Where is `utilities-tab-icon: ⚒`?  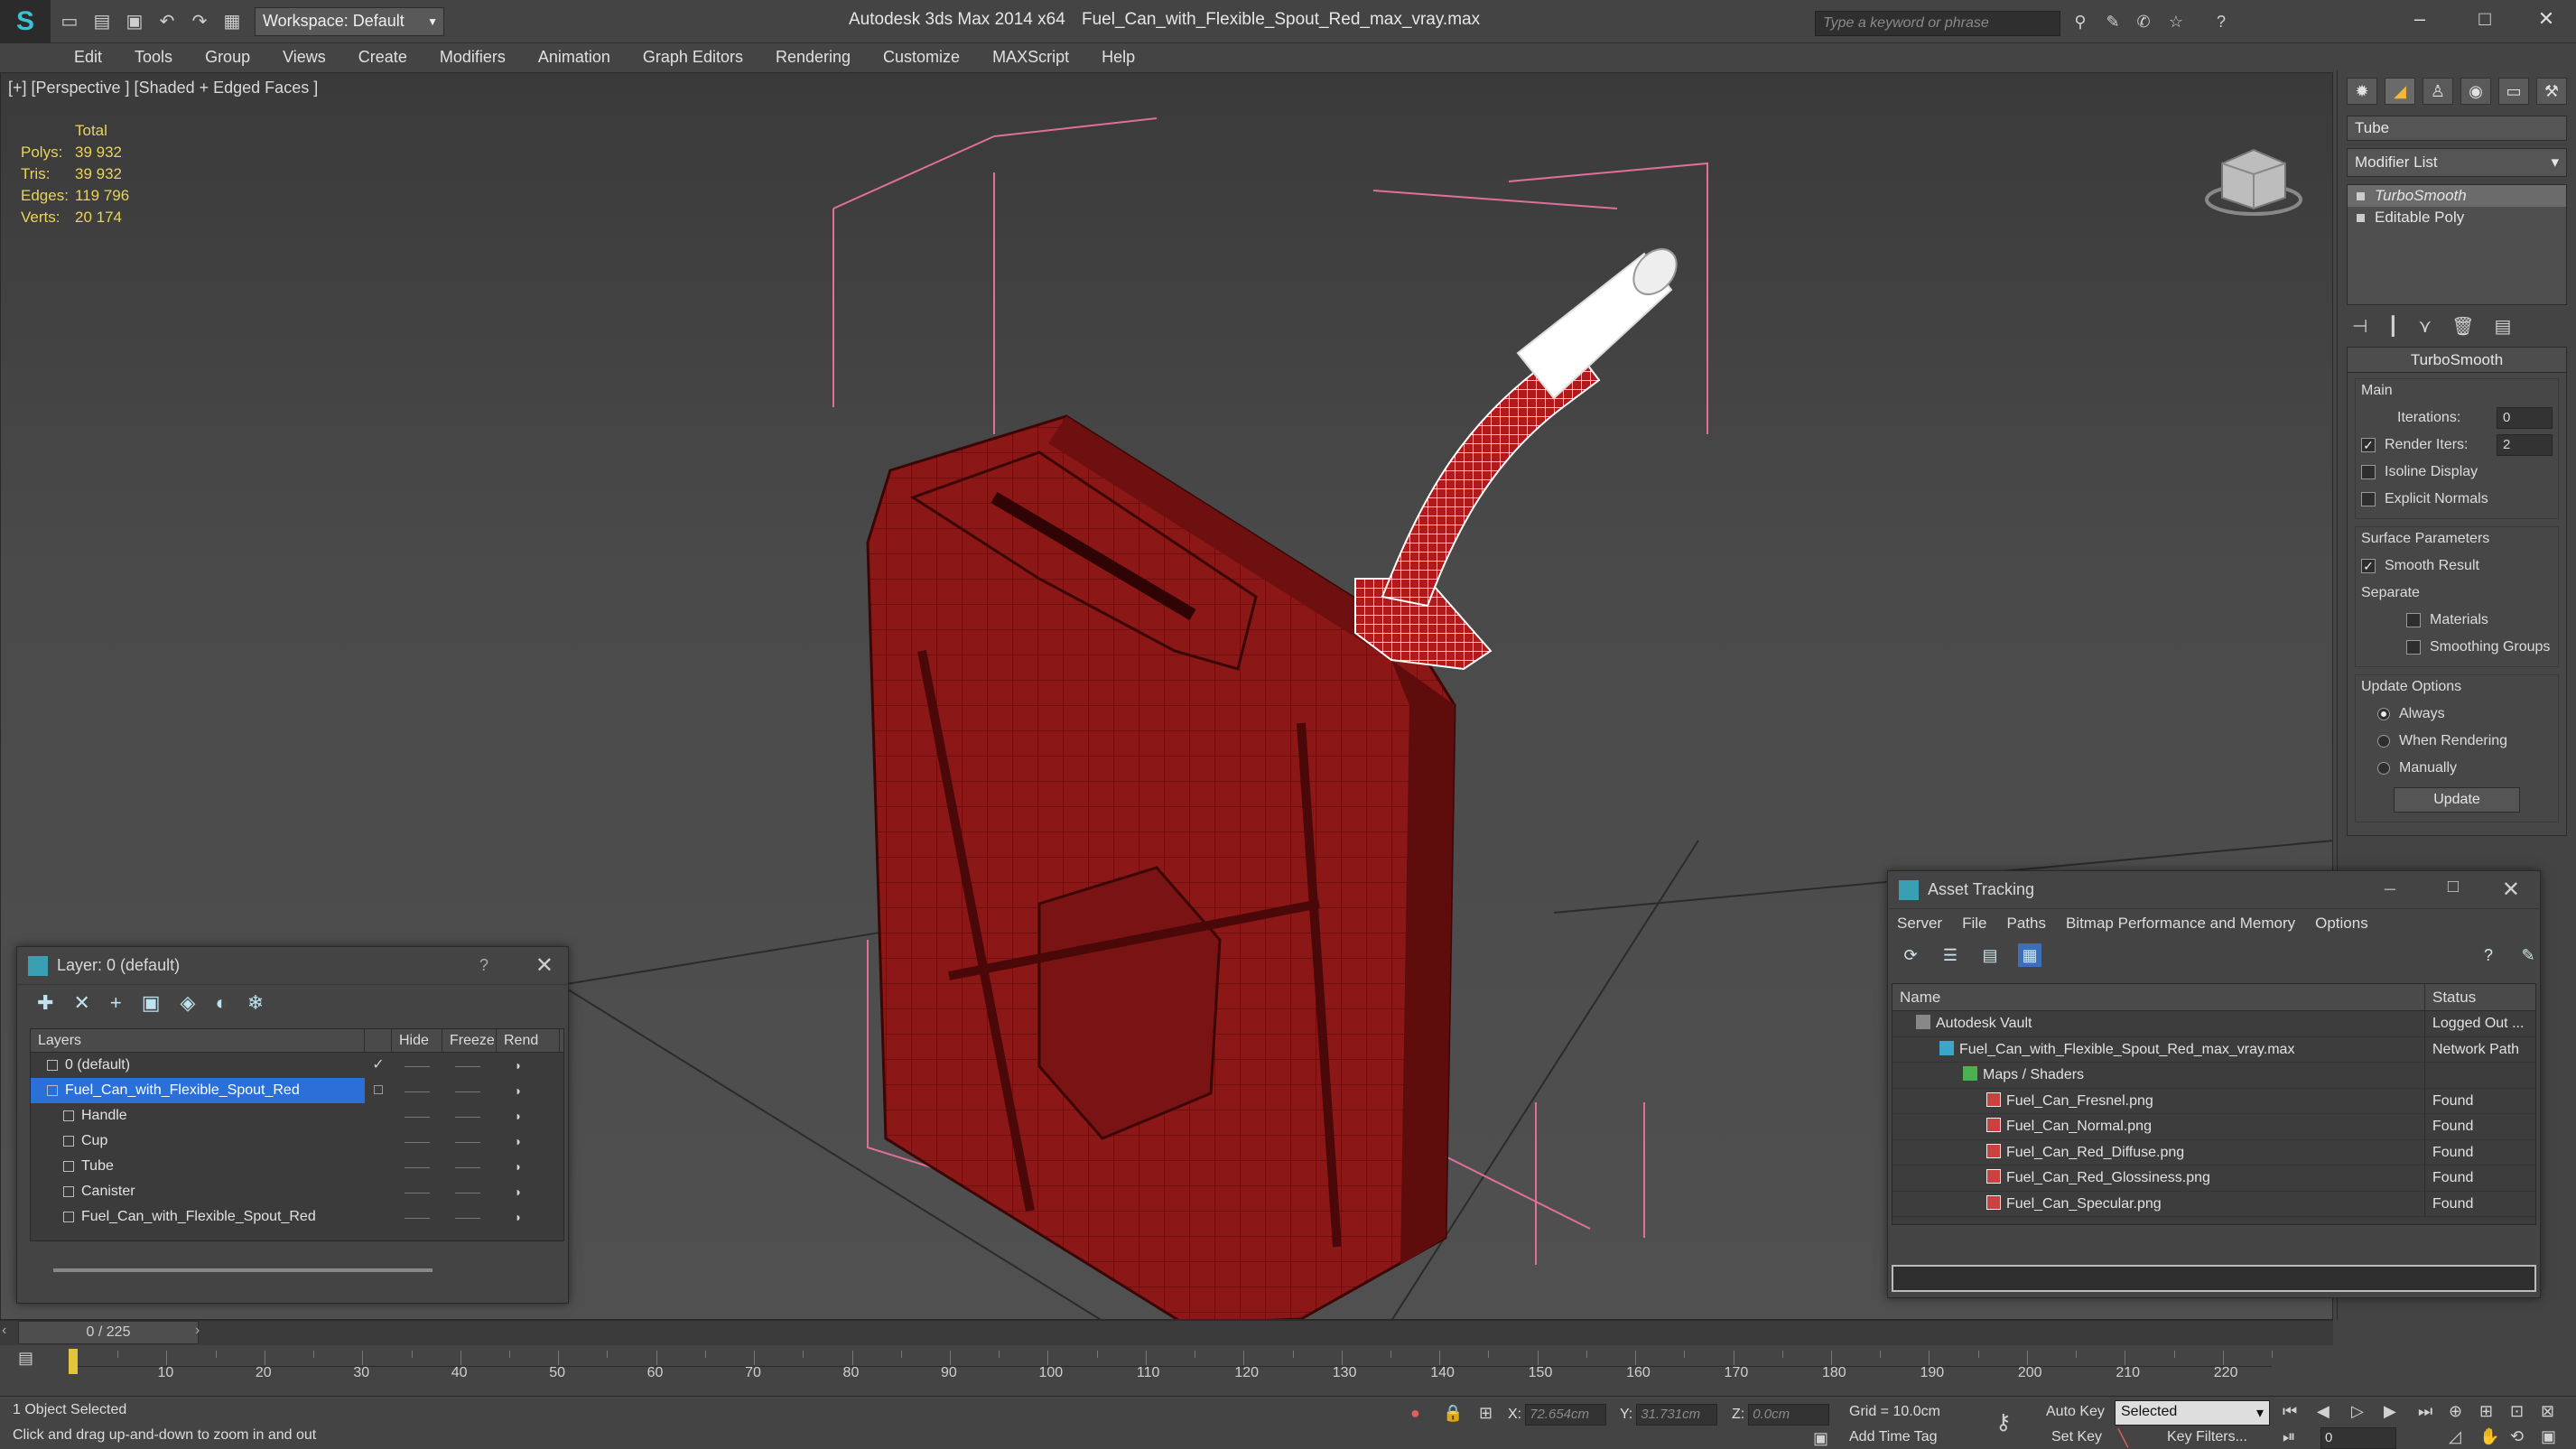 utilities-tab-icon: ⚒ is located at coordinates (2551, 91).